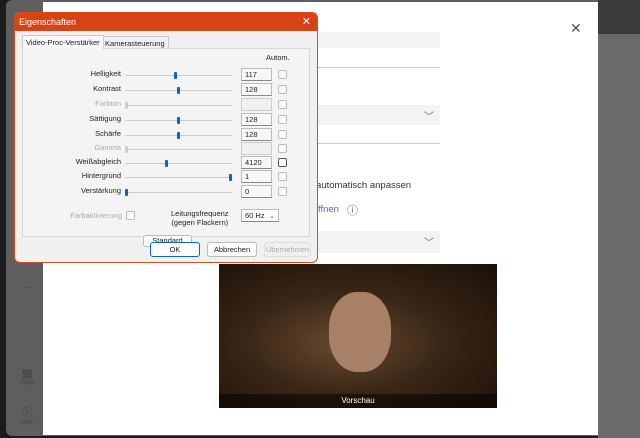  Describe the element at coordinates (108, 103) in the screenshot. I see `property-label: Farbton` at that location.